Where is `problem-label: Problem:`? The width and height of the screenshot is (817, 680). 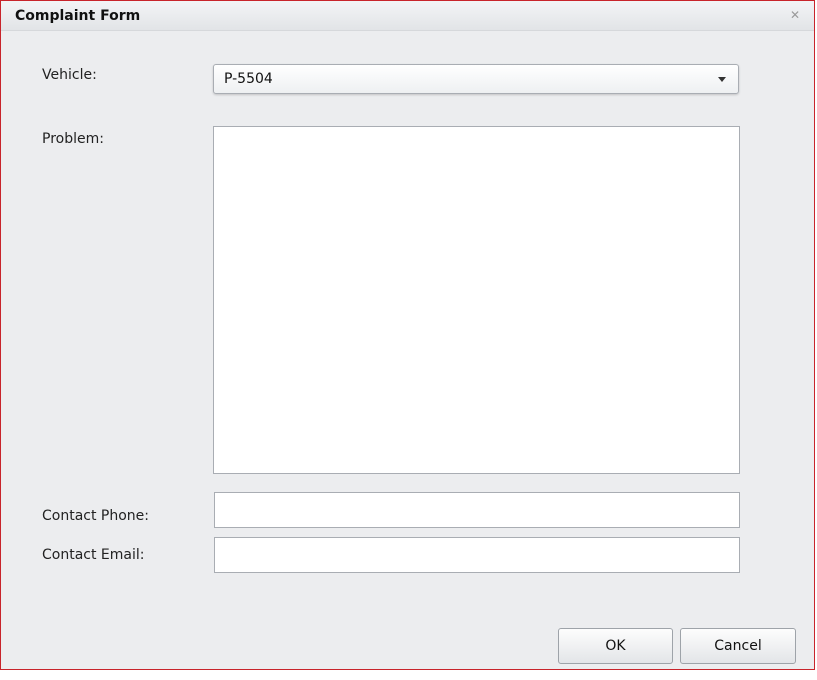
problem-label: Problem: is located at coordinates (73, 139).